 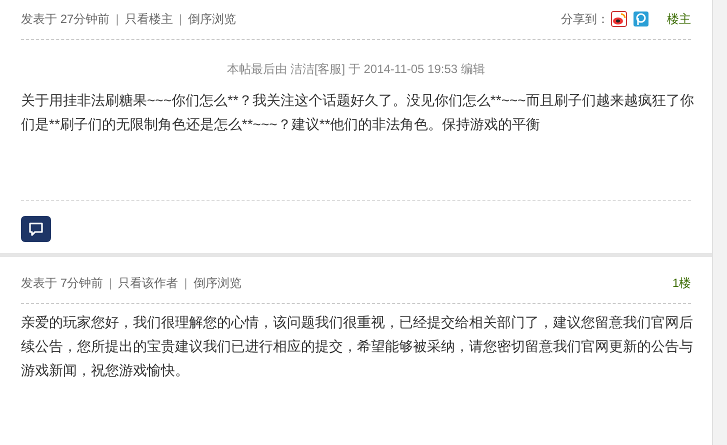 What do you see at coordinates (357, 346) in the screenshot?
I see `post-body: 亲爱的玩家您好，我们很理解您的心情，该问题我们很重视，已经提交给相关部门了，建议您留意我们官网后续公告，您所提出的宝贵建议我们已进行相应的提交，希望能够被采纳，请您密切留意我们官网更新的公告与游戏新闻，祝您游戏愉快。` at bounding box center [357, 346].